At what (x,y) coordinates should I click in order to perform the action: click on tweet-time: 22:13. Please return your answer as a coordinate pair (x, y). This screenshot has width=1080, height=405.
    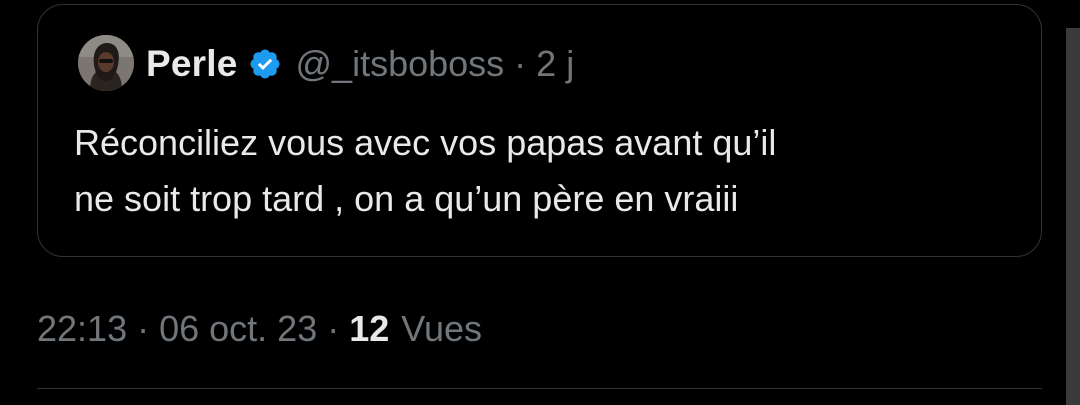
    Looking at the image, I should click on (82, 329).